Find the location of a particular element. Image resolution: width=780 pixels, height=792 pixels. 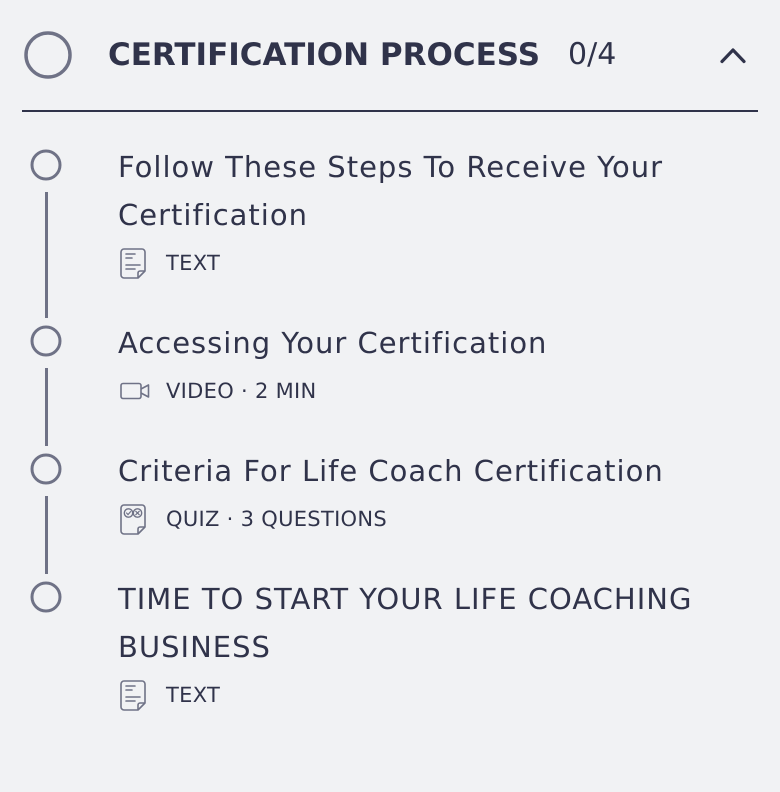

chevron-up-icon is located at coordinates (733, 55).